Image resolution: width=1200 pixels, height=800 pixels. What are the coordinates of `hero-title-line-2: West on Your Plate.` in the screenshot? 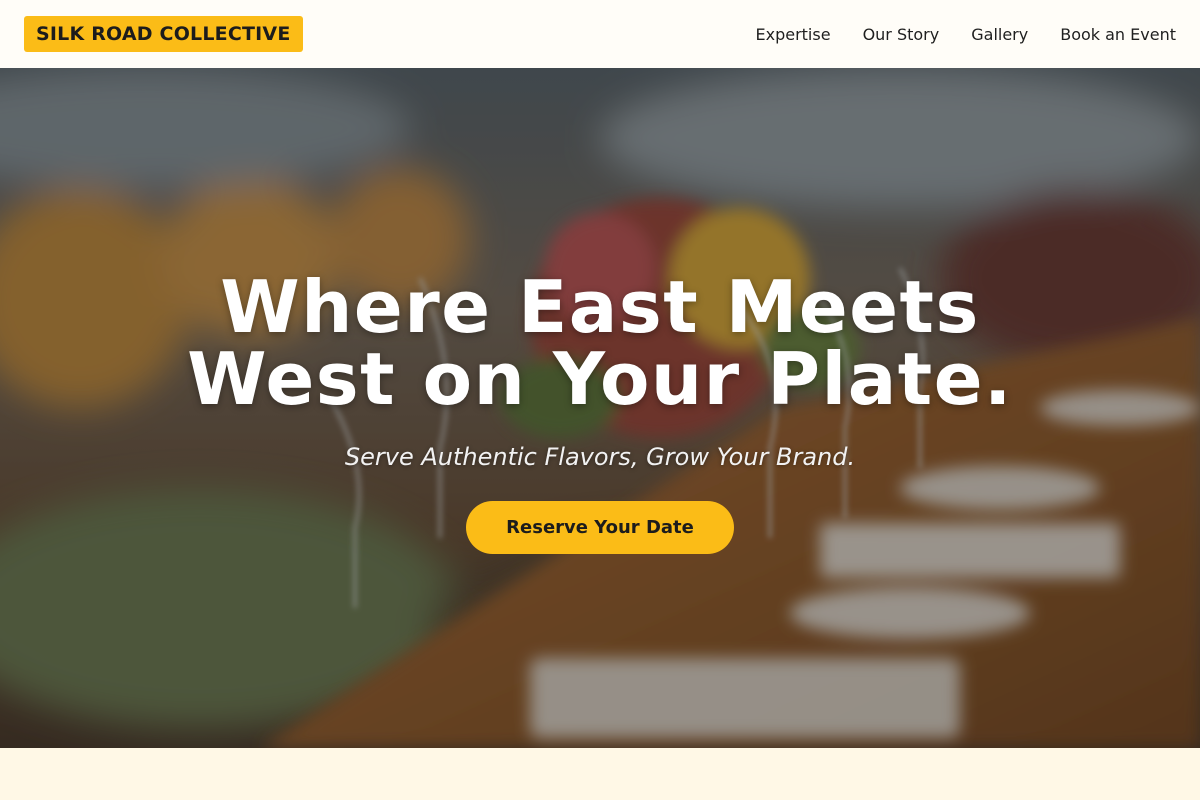 It's located at (600, 379).